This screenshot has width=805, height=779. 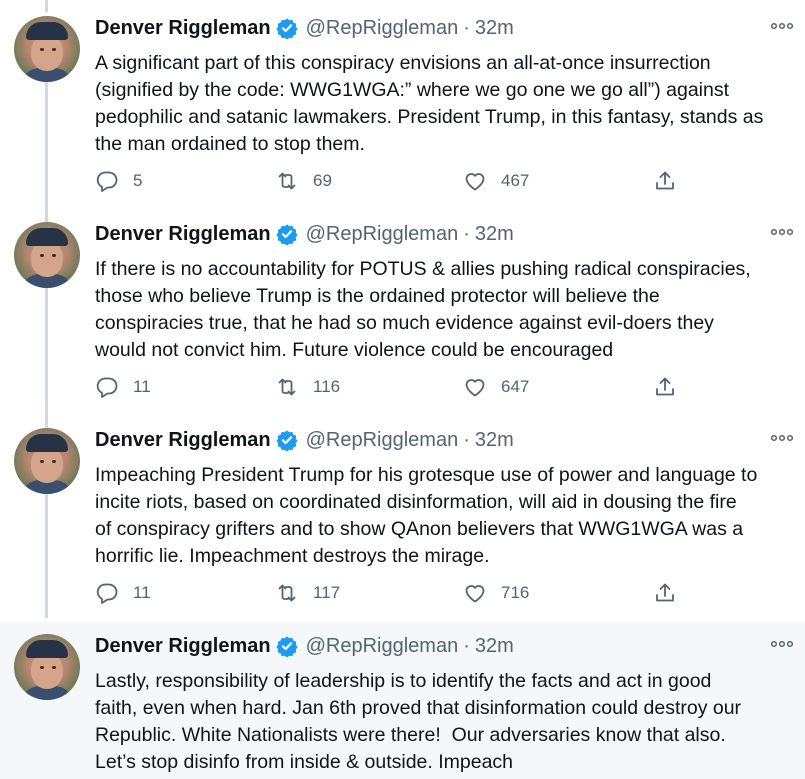 I want to click on tweet-actions: 11 117 716, so click(x=395, y=593).